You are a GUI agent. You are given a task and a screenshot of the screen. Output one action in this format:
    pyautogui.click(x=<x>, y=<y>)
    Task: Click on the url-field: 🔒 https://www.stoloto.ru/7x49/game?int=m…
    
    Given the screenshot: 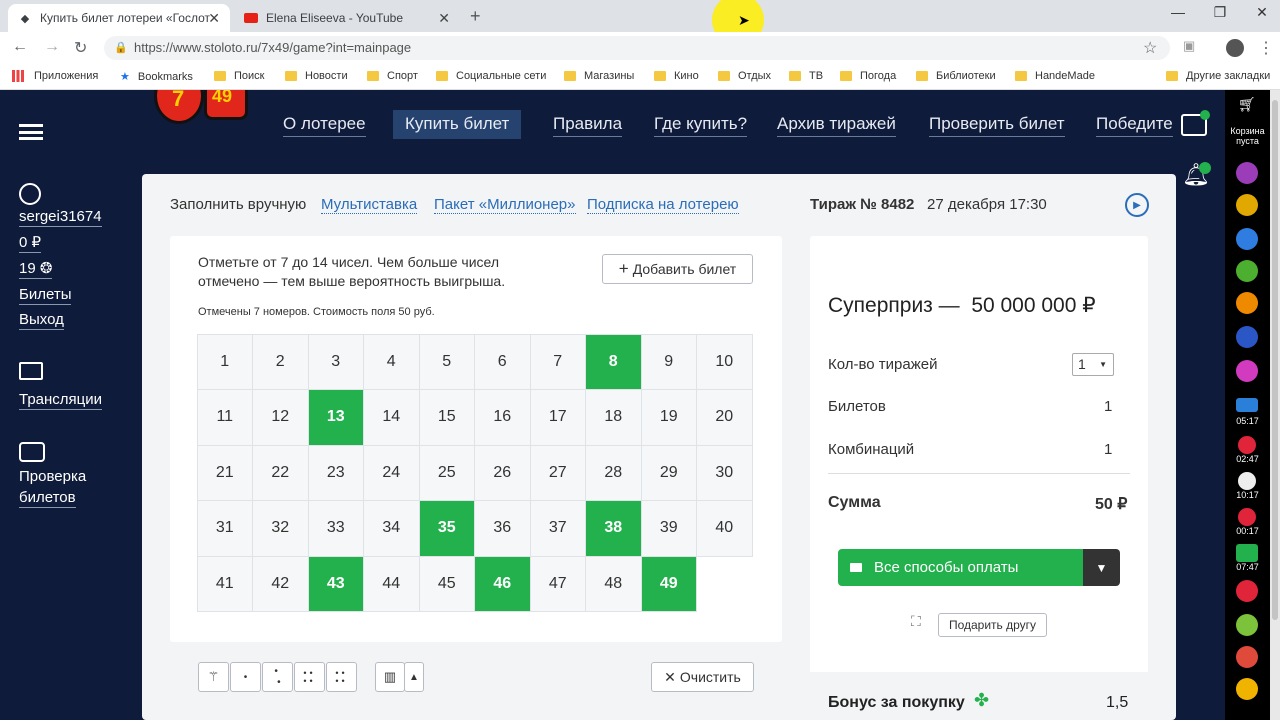 What is the action you would take?
    pyautogui.click(x=637, y=48)
    